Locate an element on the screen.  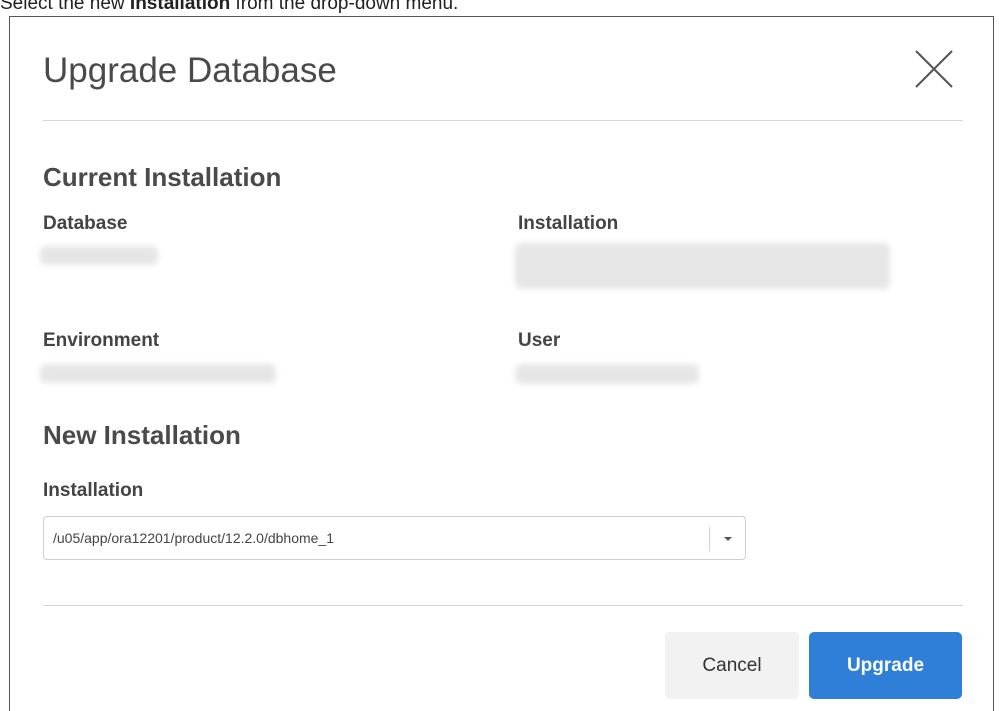
dialog-title: Upgrade Database is located at coordinates (190, 70).